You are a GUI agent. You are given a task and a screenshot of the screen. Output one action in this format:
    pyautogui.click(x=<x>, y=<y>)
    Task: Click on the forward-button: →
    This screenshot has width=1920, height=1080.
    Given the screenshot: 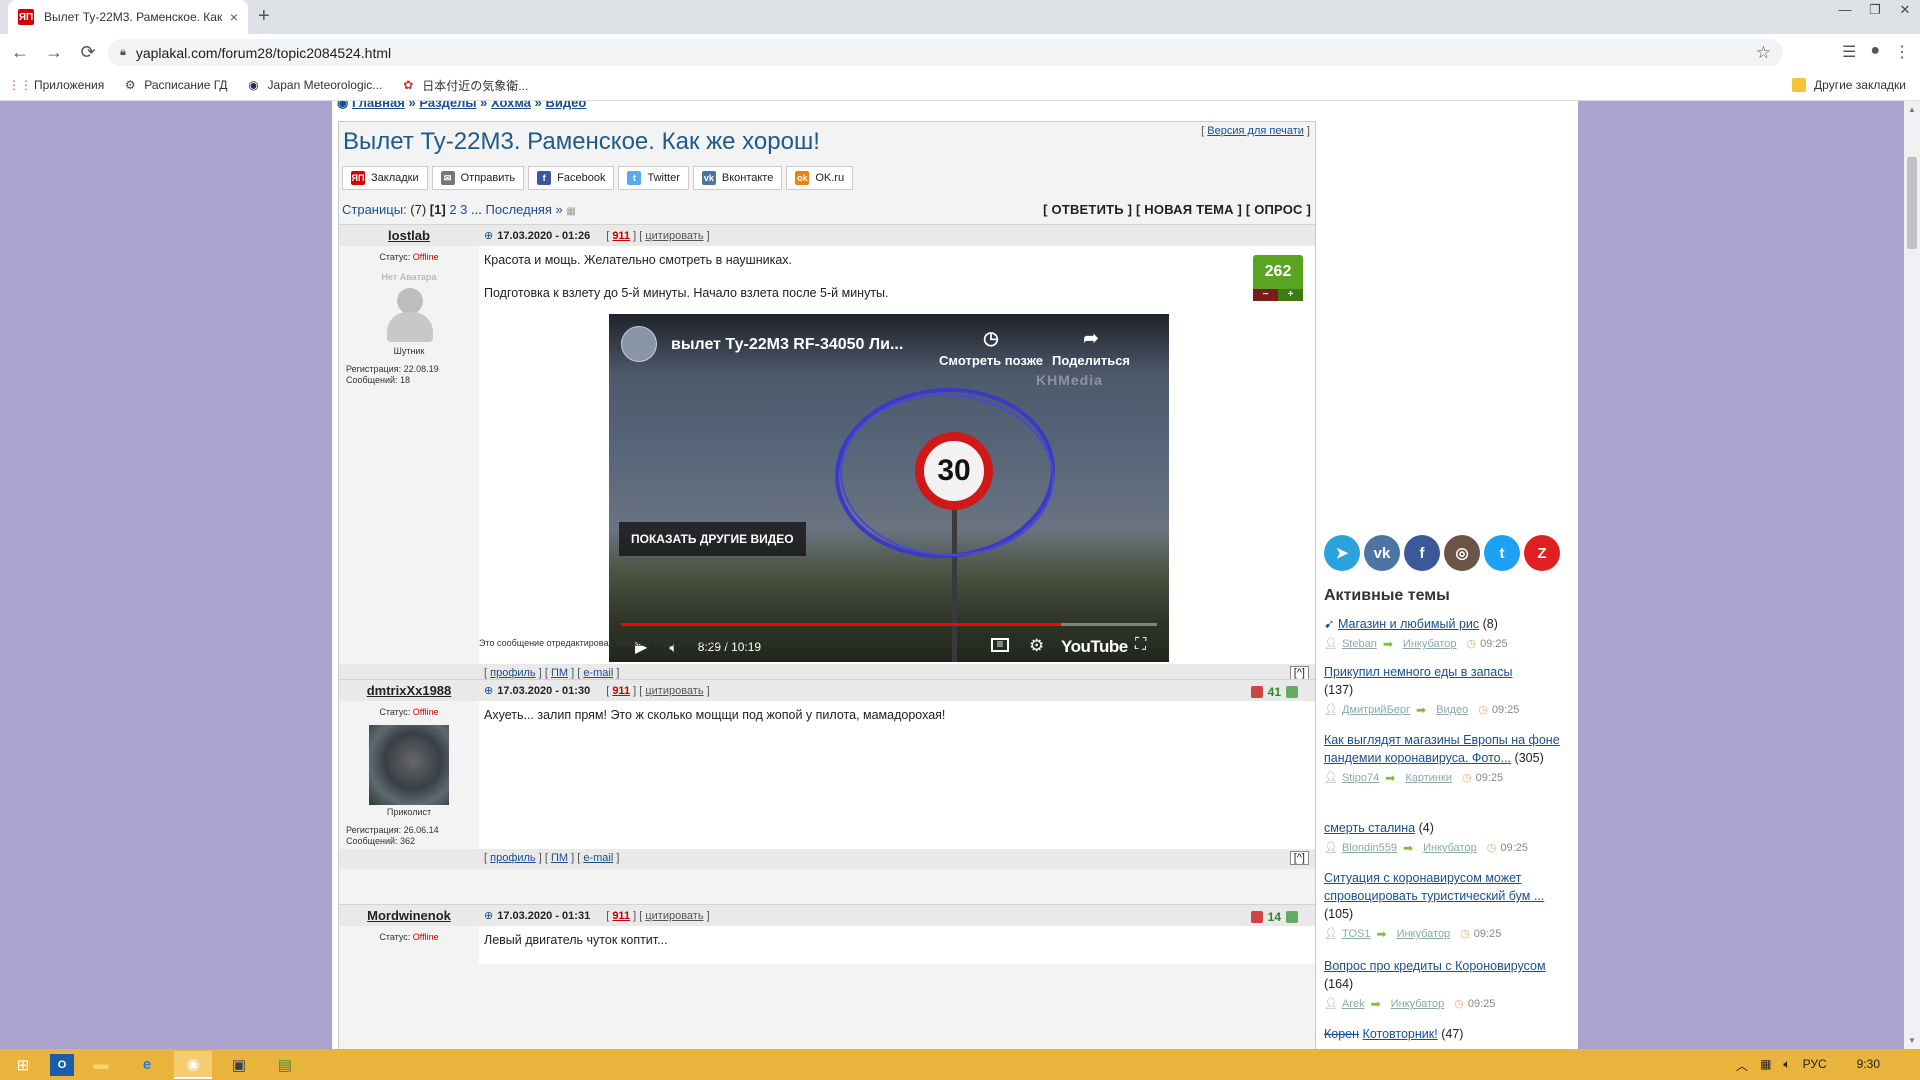 What is the action you would take?
    pyautogui.click(x=54, y=52)
    